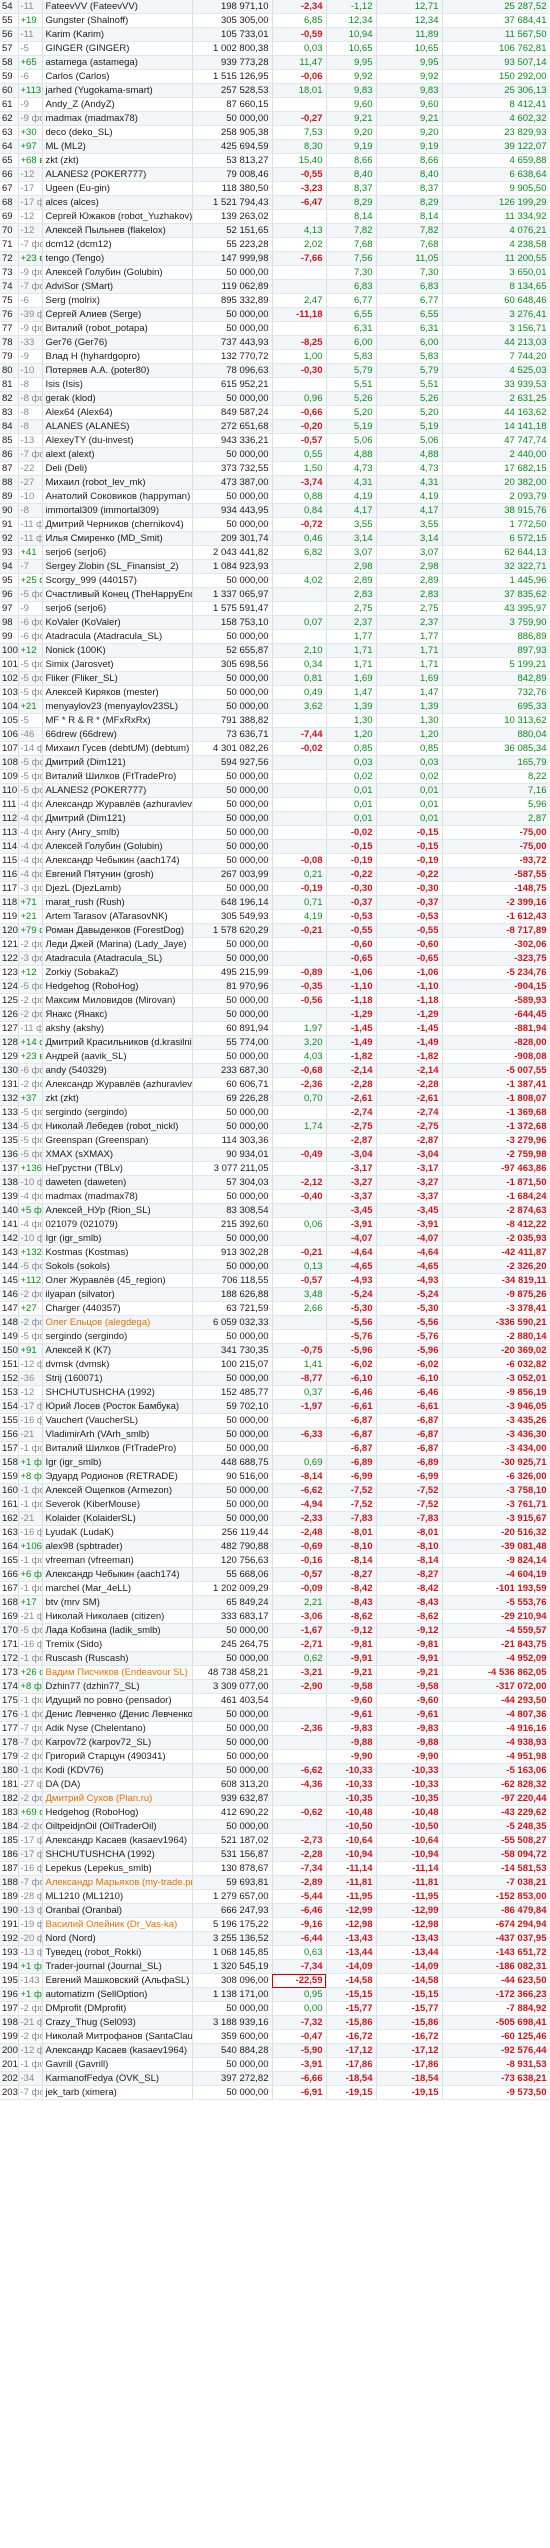 The width and height of the screenshot is (550, 2548). I want to click on participant-name-link: Sergey Zlobin (SL_Finansist_2), so click(117, 566).